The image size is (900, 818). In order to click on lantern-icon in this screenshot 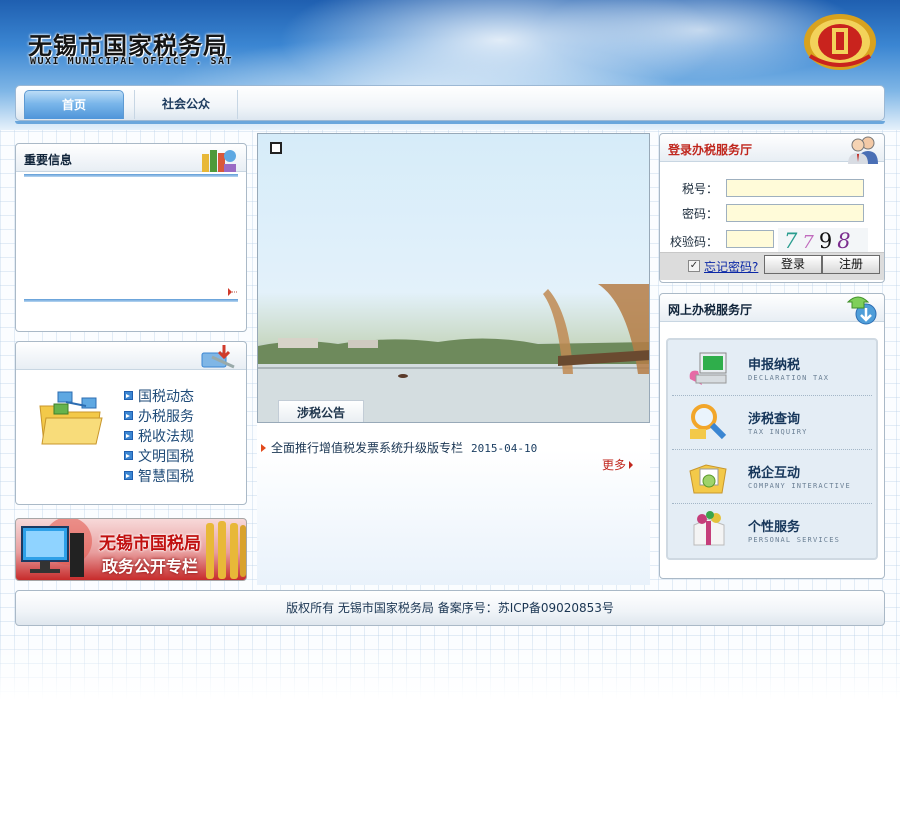, I will do `click(226, 550)`.